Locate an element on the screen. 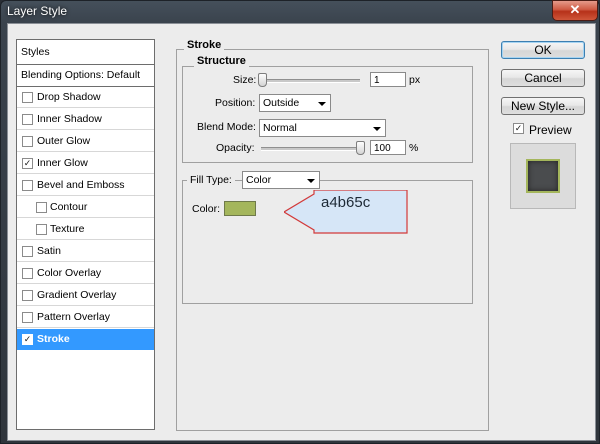  fill-type-value: Color is located at coordinates (259, 180).